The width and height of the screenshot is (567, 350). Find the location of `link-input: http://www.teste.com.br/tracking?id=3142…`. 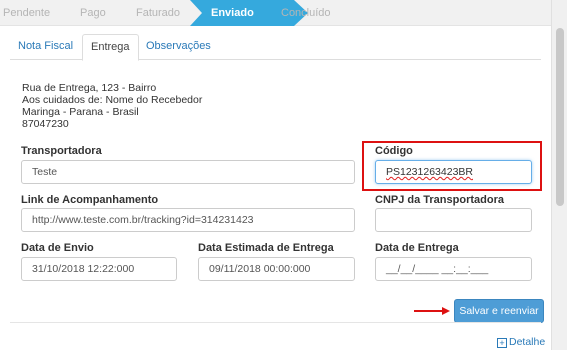

link-input: http://www.teste.com.br/tracking?id=3142… is located at coordinates (188, 220).